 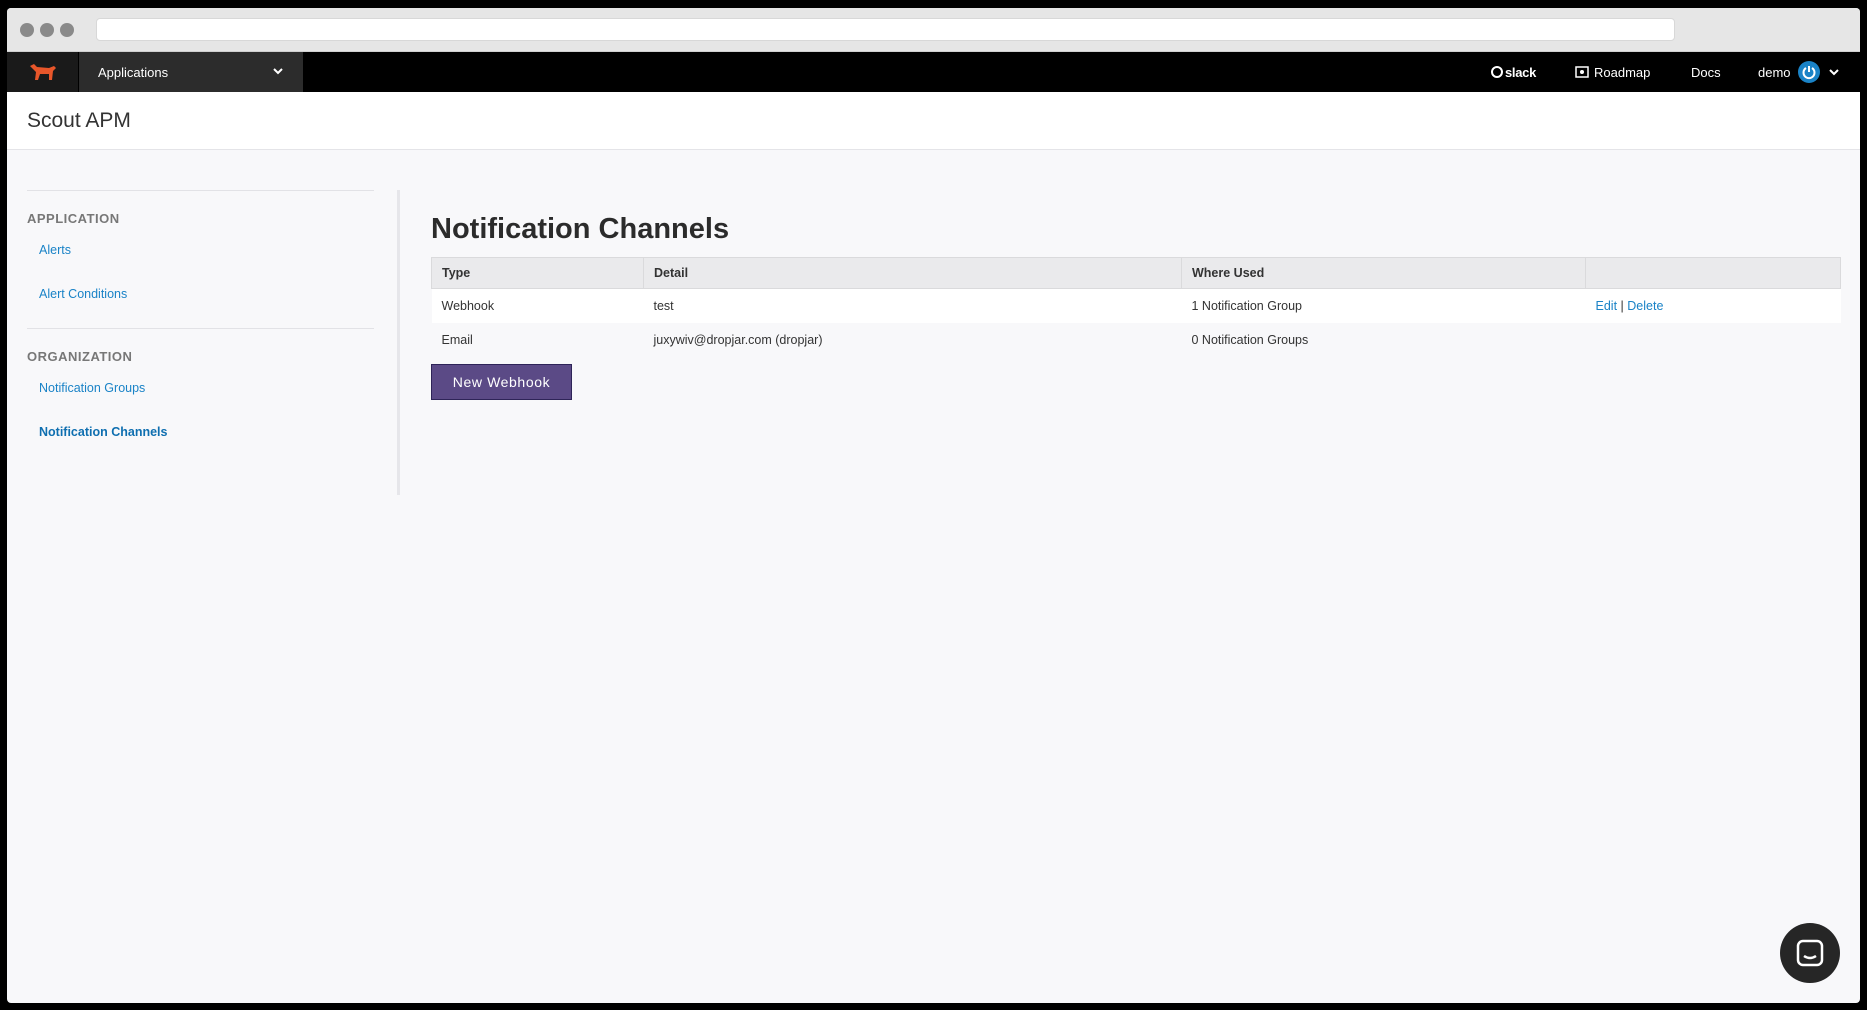 What do you see at coordinates (912, 273) in the screenshot?
I see `column-header-detail: Detail` at bounding box center [912, 273].